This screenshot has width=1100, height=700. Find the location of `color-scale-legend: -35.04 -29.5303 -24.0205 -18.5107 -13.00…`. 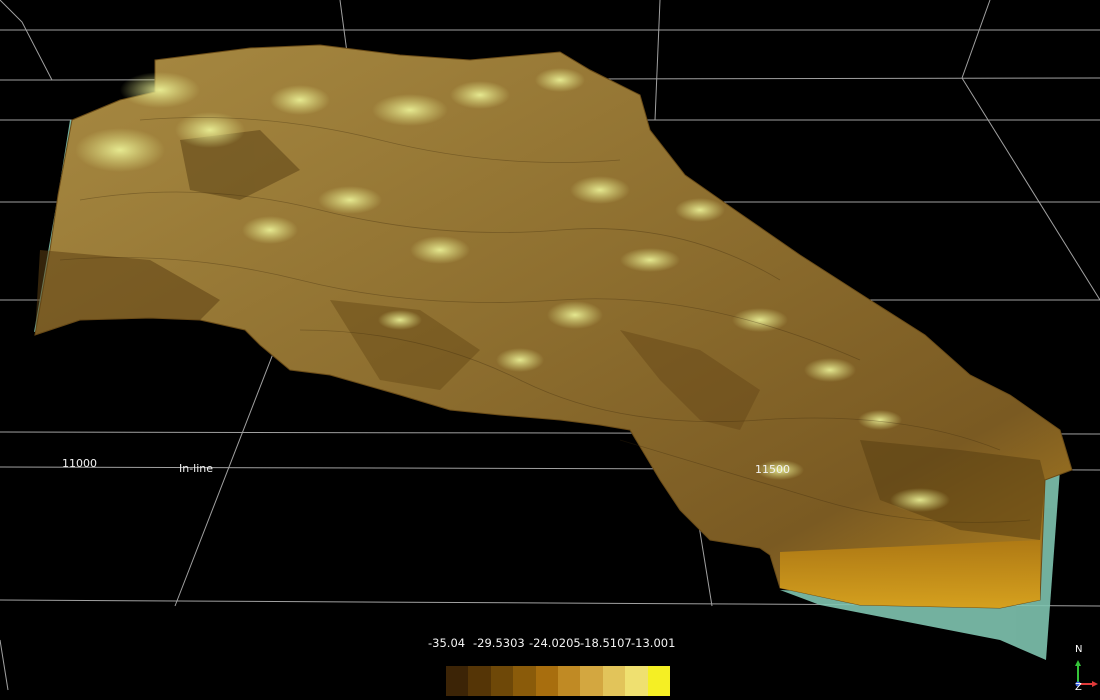

color-scale-legend: -35.04 -29.5303 -24.0205 -18.5107 -13.00… is located at coordinates (550, 666).